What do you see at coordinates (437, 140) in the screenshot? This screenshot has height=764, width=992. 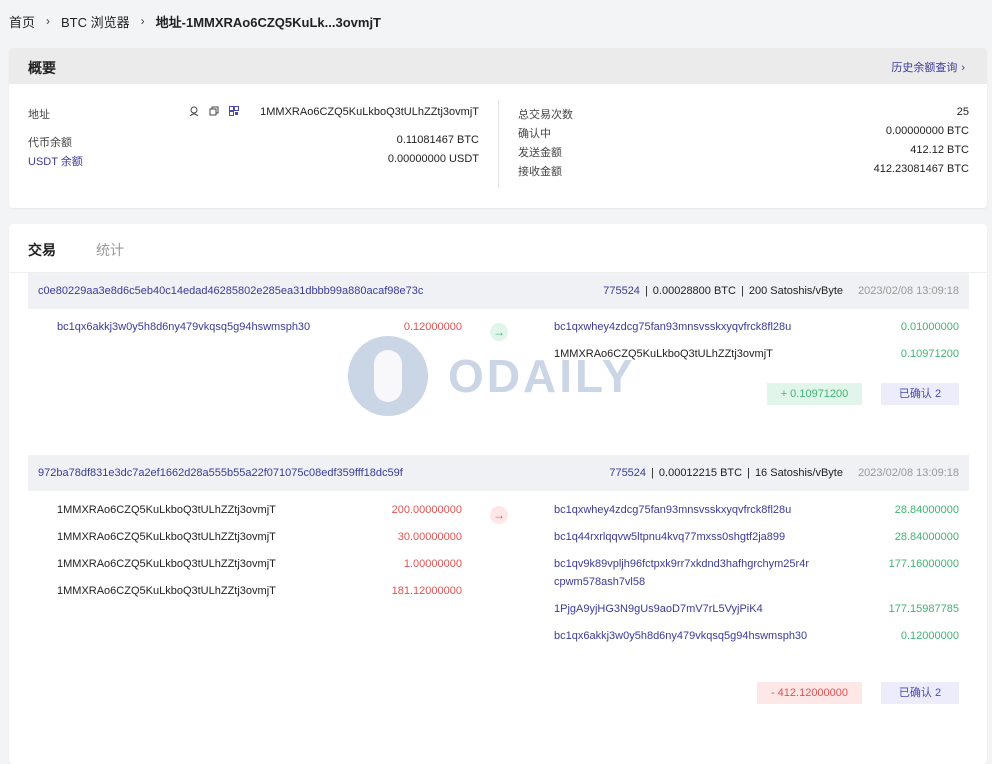 I see `token-balance-value: 0.11081467 BTC` at bounding box center [437, 140].